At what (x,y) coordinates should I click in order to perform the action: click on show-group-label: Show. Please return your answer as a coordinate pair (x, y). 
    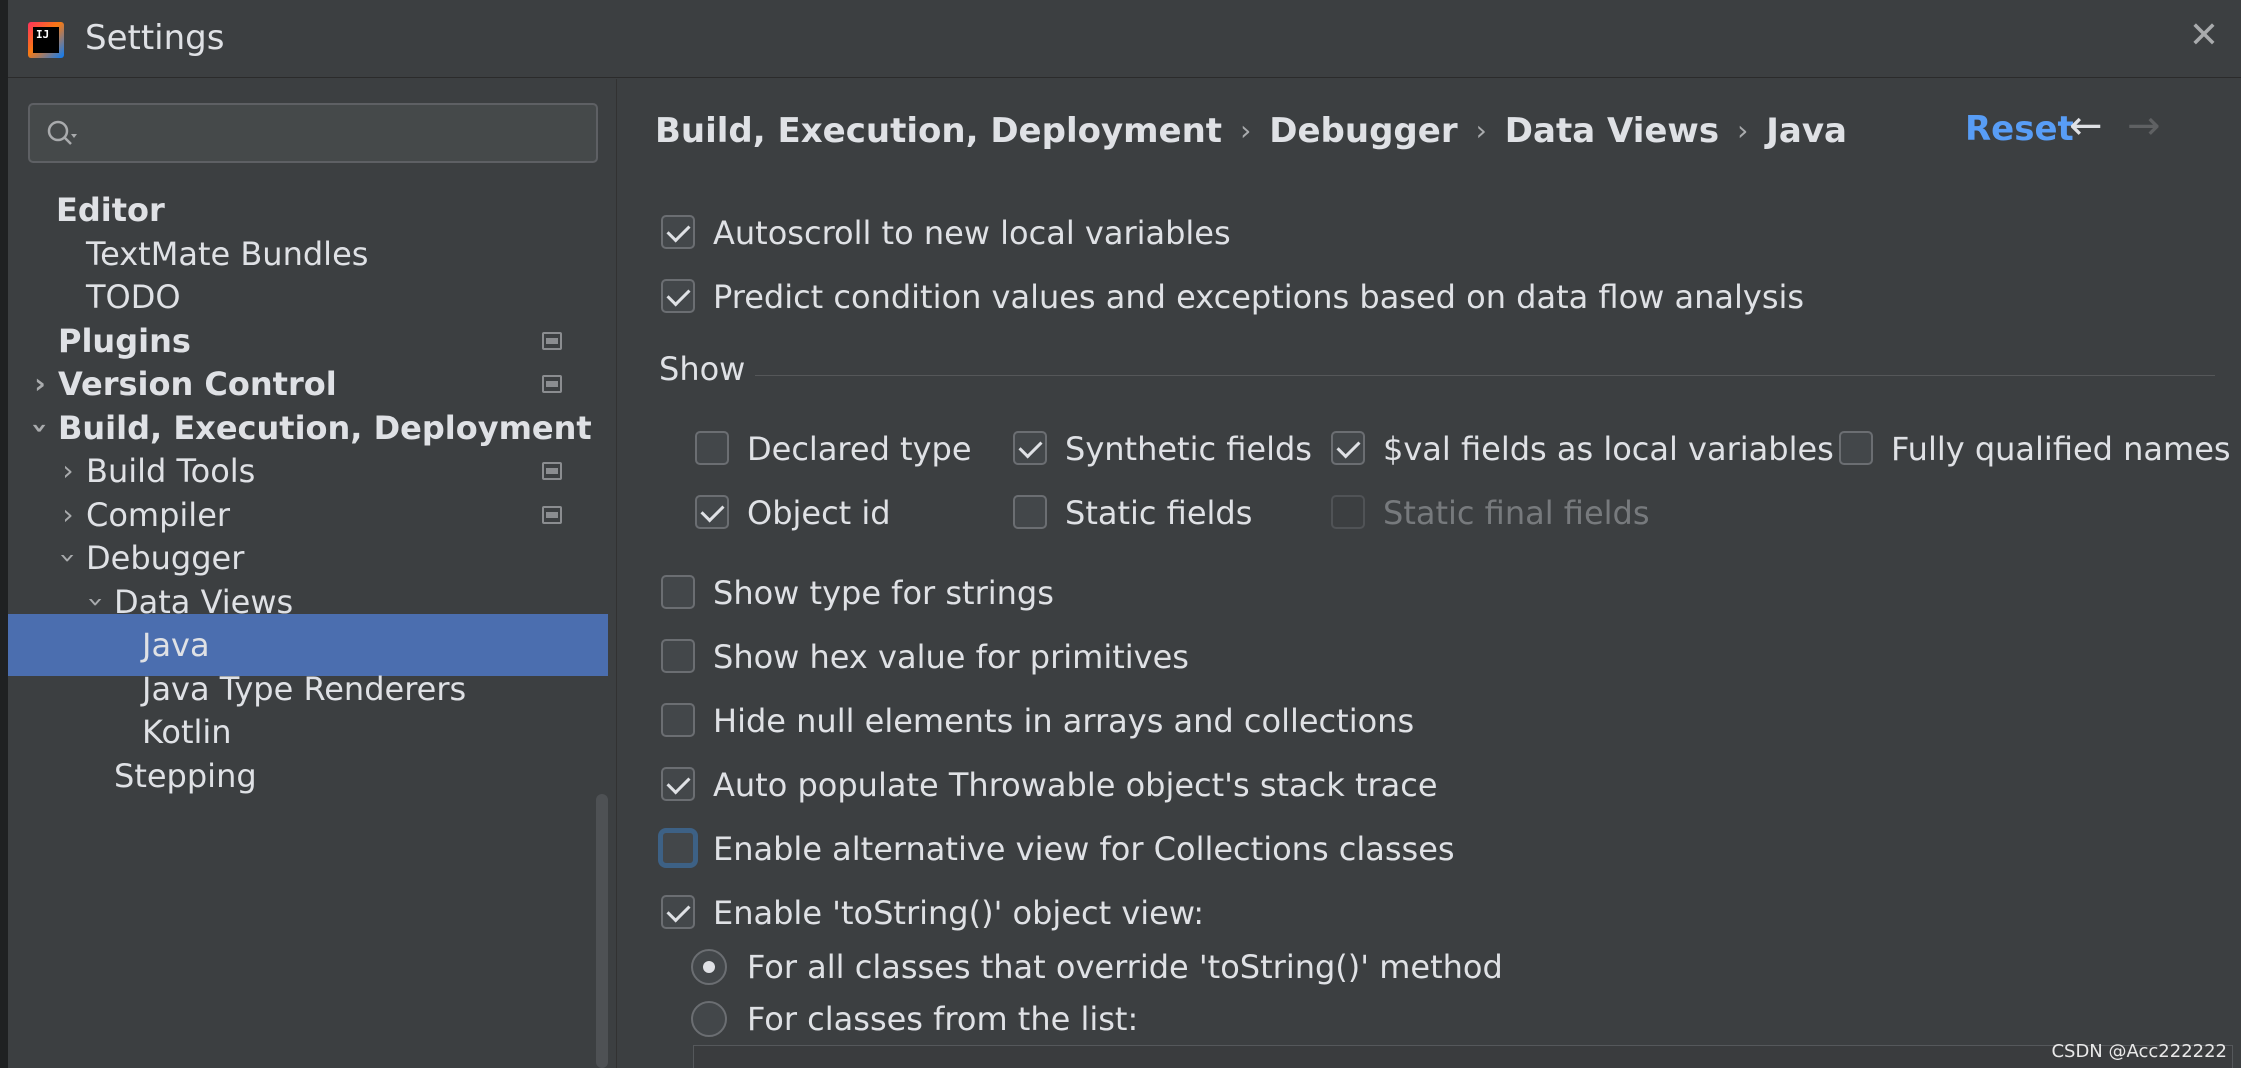
    Looking at the image, I should click on (702, 369).